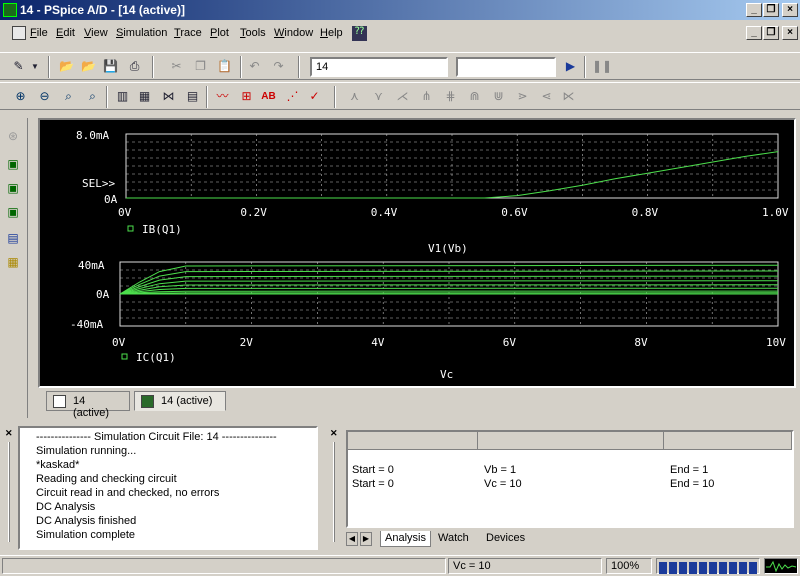  I want to click on title-bar: 14 - PSpice A/D - [14 (active)] _ ❐ ×, so click(400, 10).